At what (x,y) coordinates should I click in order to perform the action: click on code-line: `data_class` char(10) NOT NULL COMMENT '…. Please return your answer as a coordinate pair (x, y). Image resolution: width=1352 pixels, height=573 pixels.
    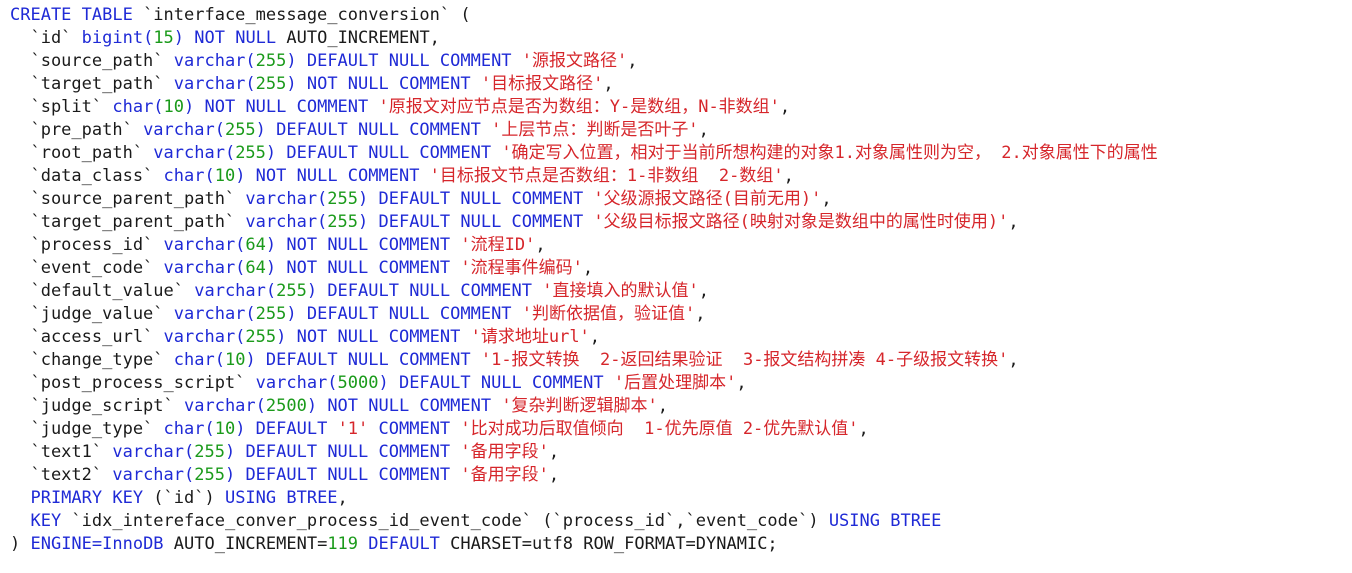
    Looking at the image, I should click on (681, 176).